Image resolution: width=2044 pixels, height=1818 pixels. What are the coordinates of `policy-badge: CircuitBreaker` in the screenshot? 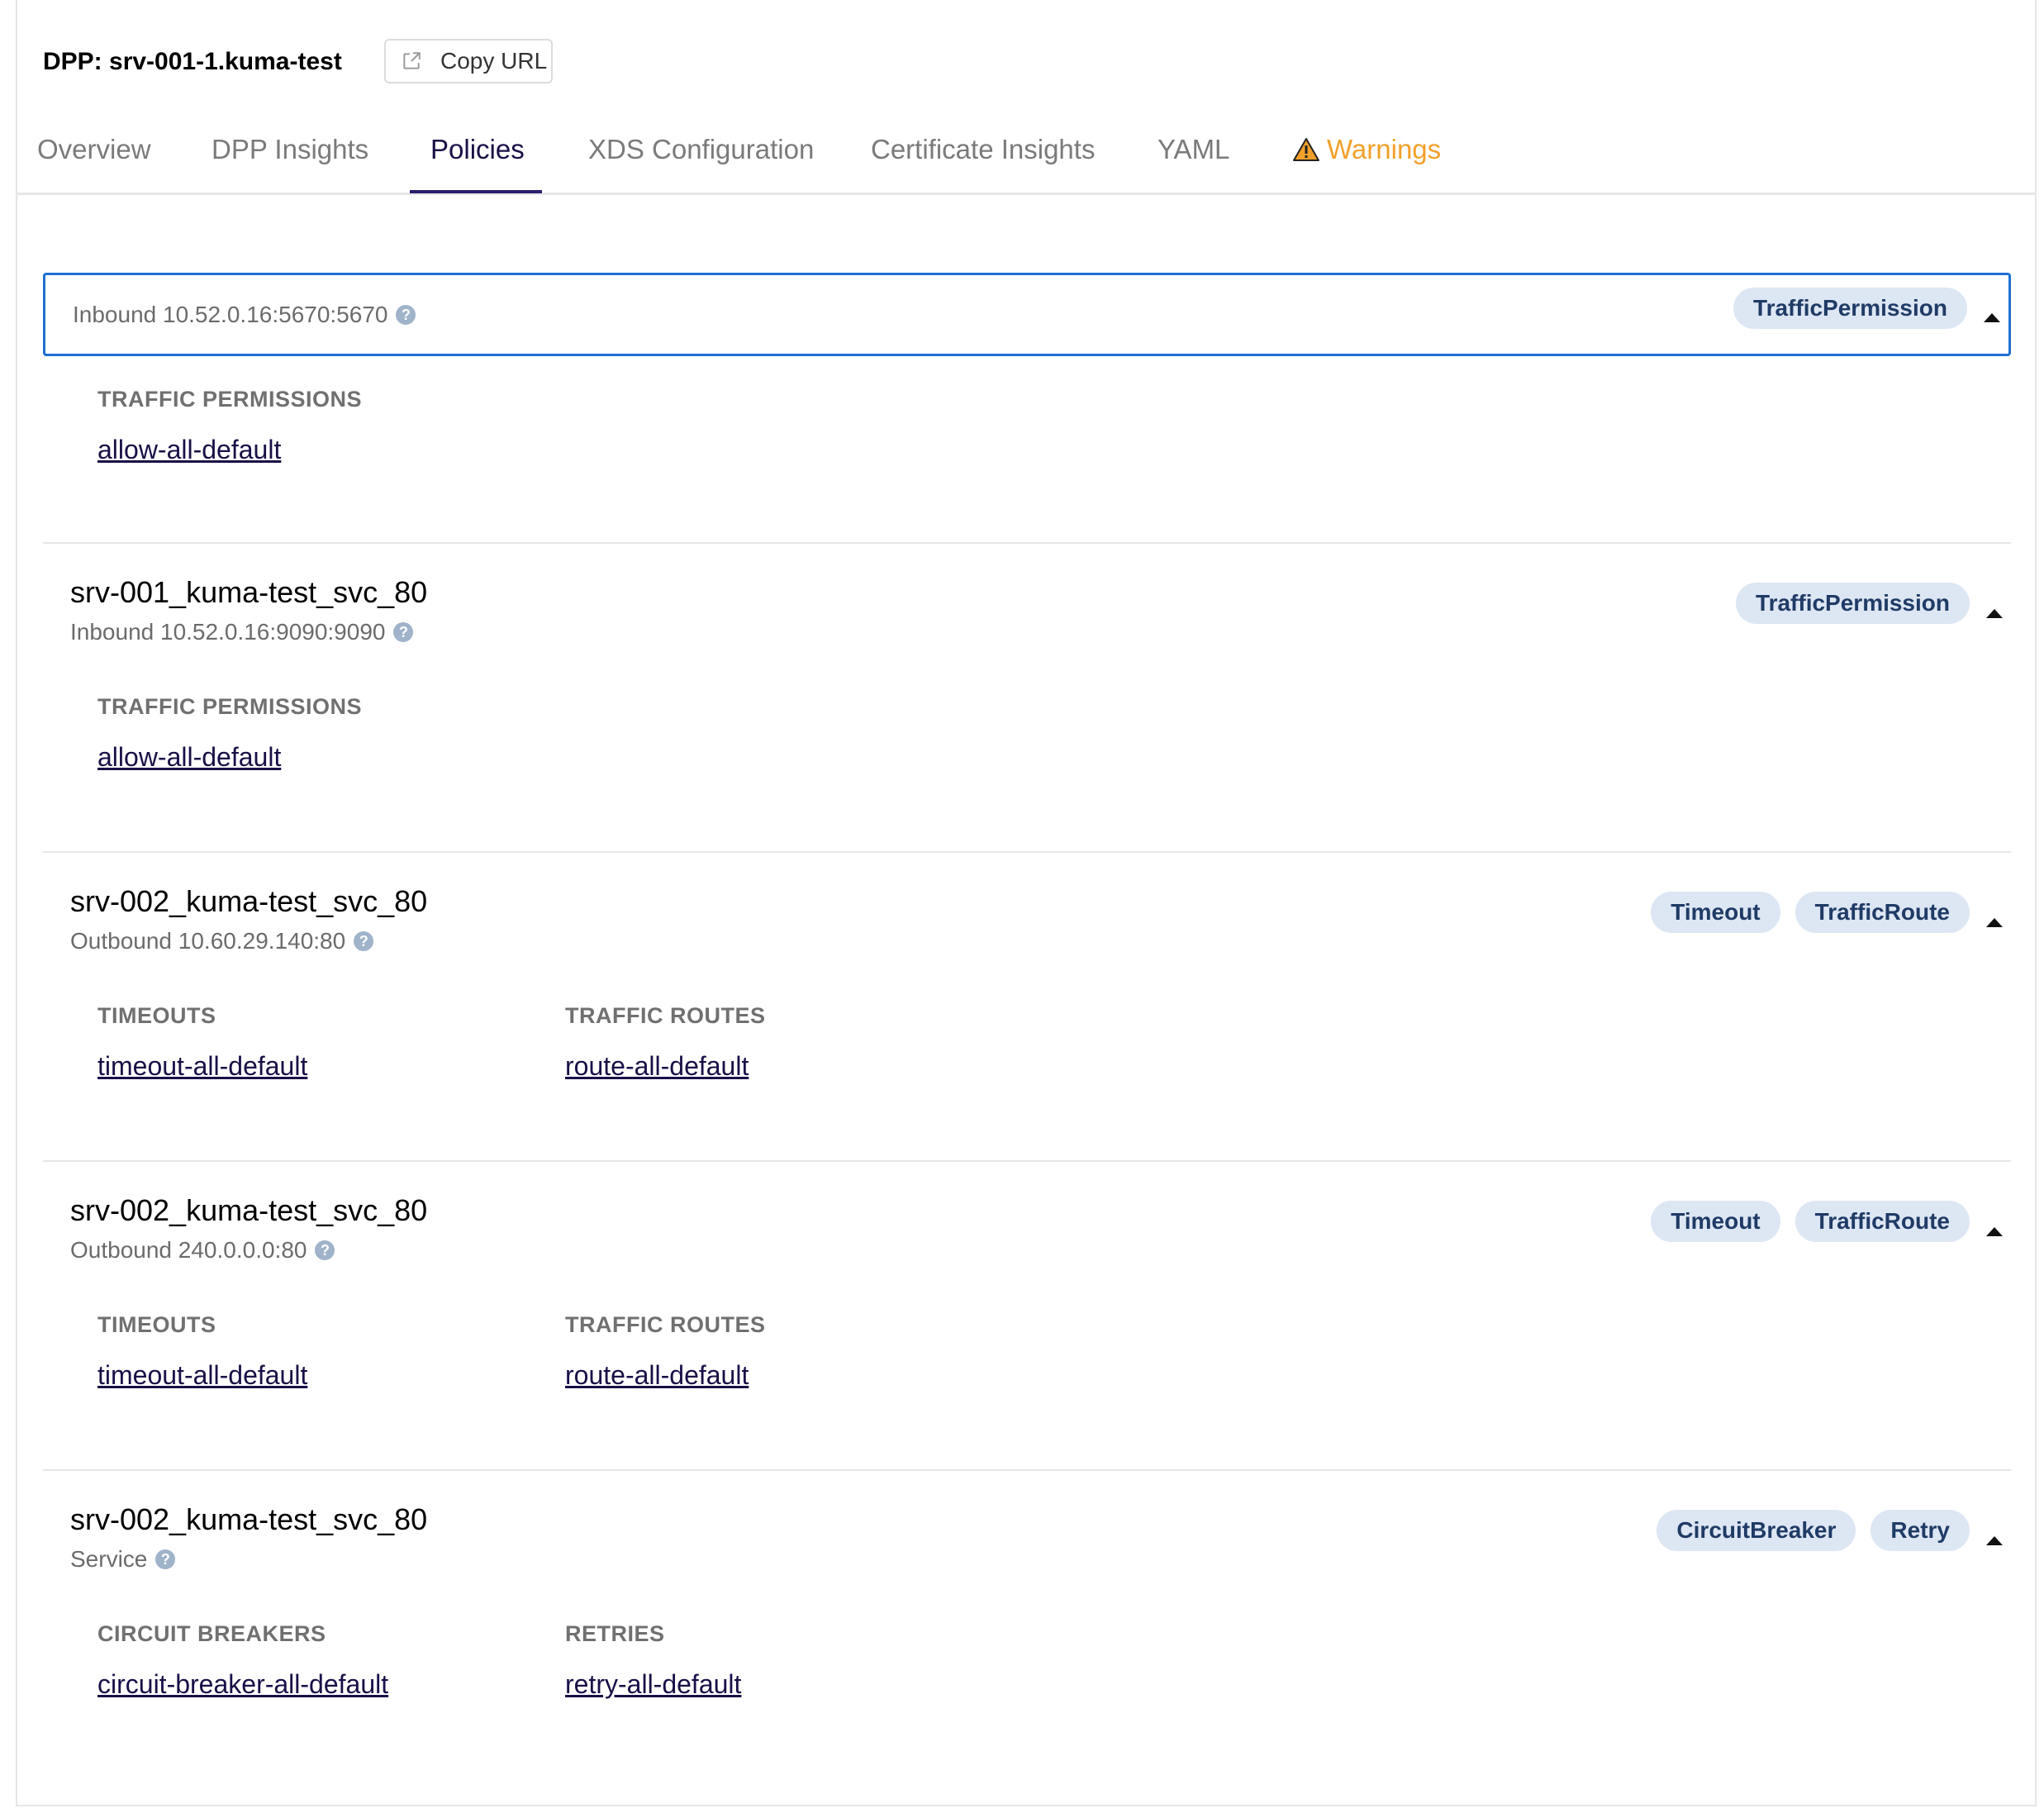 It's located at (1757, 1530).